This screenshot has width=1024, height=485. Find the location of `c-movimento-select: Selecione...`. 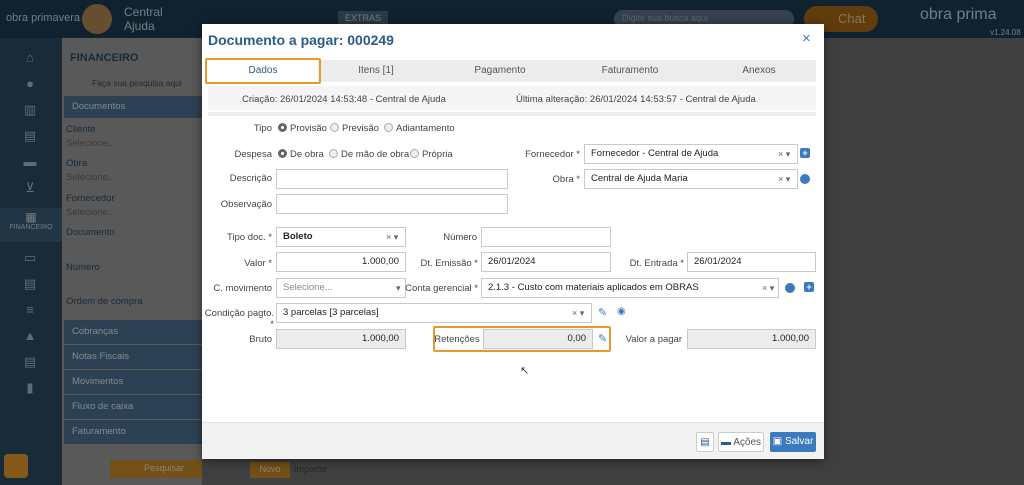

c-movimento-select: Selecione... is located at coordinates (341, 288).